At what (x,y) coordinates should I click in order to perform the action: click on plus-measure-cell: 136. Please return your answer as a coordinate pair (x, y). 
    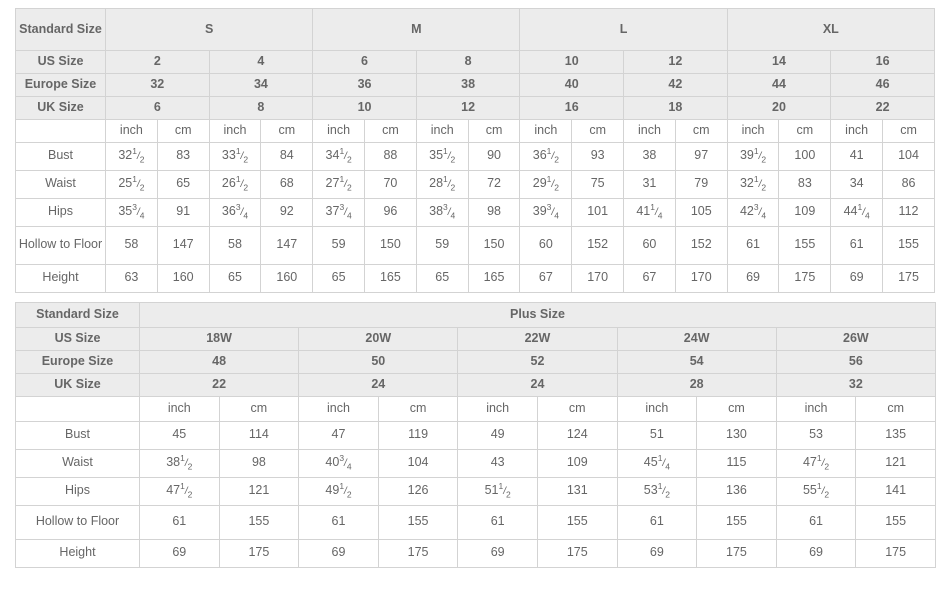
    Looking at the image, I should click on (736, 491).